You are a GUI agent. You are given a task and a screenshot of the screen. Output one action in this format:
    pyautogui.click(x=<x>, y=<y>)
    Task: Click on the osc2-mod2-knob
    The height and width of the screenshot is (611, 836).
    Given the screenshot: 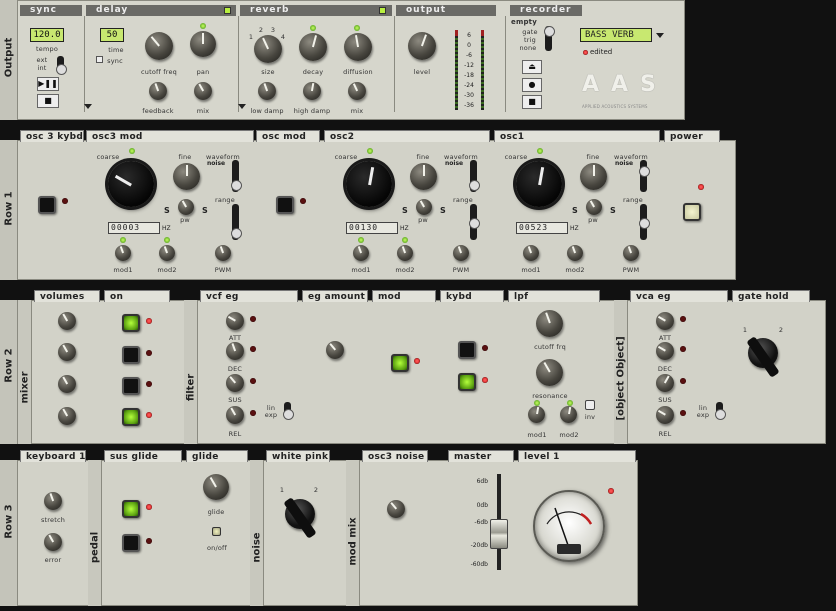 What is the action you would take?
    pyautogui.click(x=405, y=253)
    